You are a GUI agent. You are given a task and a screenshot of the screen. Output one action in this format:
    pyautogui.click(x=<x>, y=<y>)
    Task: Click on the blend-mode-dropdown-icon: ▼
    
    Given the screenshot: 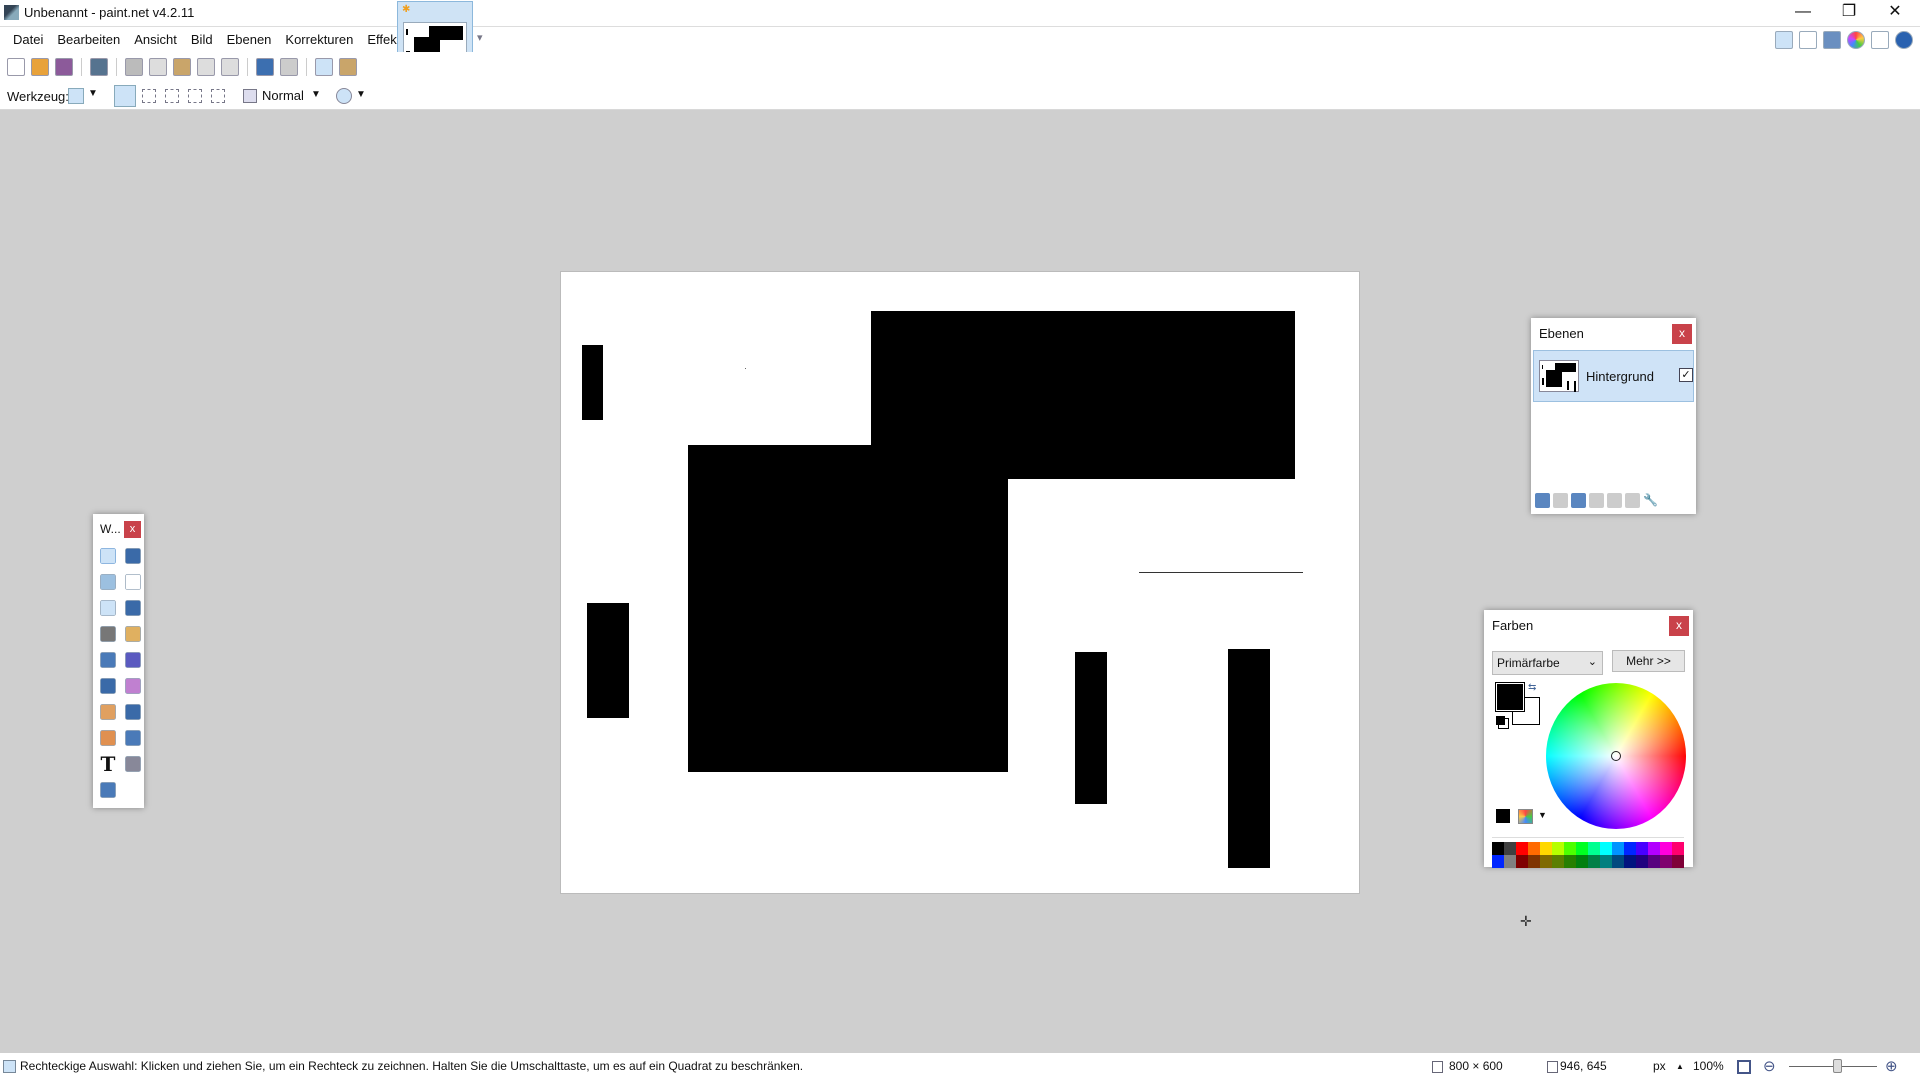 What is the action you would take?
    pyautogui.click(x=316, y=94)
    